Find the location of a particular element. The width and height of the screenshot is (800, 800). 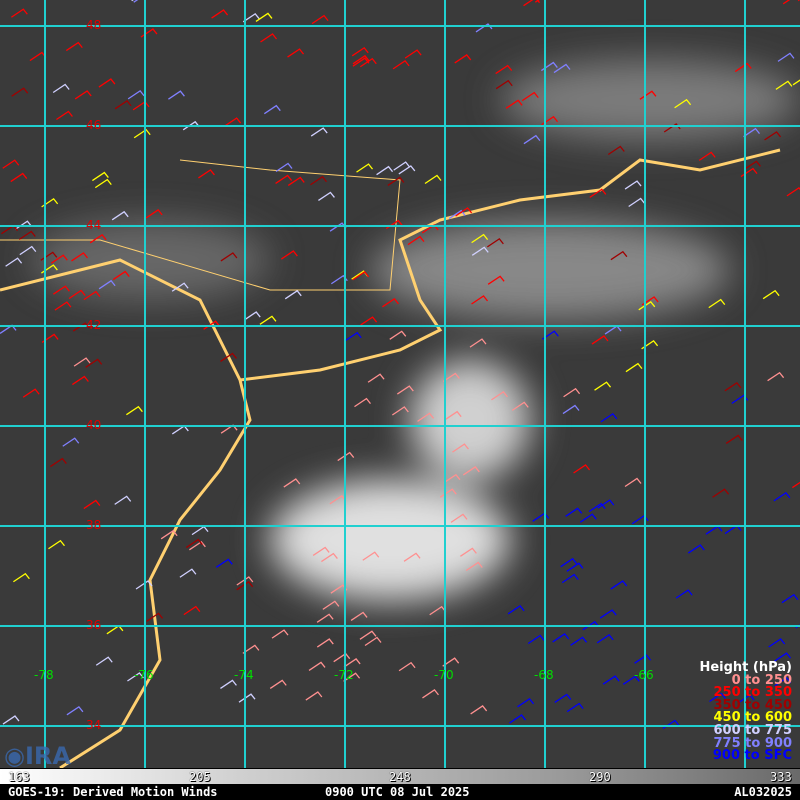

lat-label: 40 is located at coordinates (94, 425).